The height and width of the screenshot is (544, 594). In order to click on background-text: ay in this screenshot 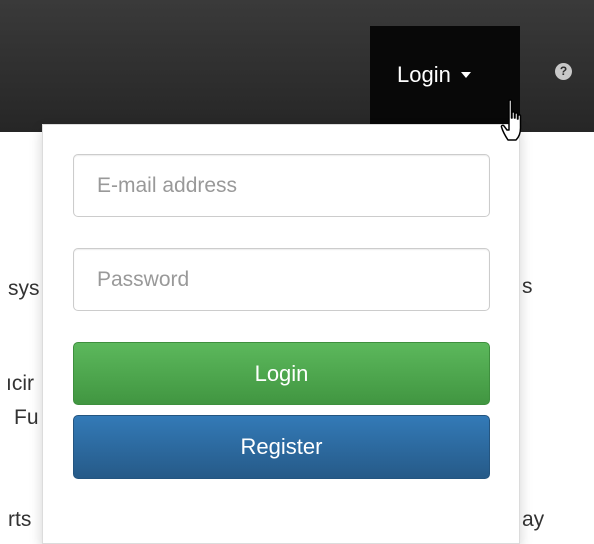, I will do `click(533, 519)`.